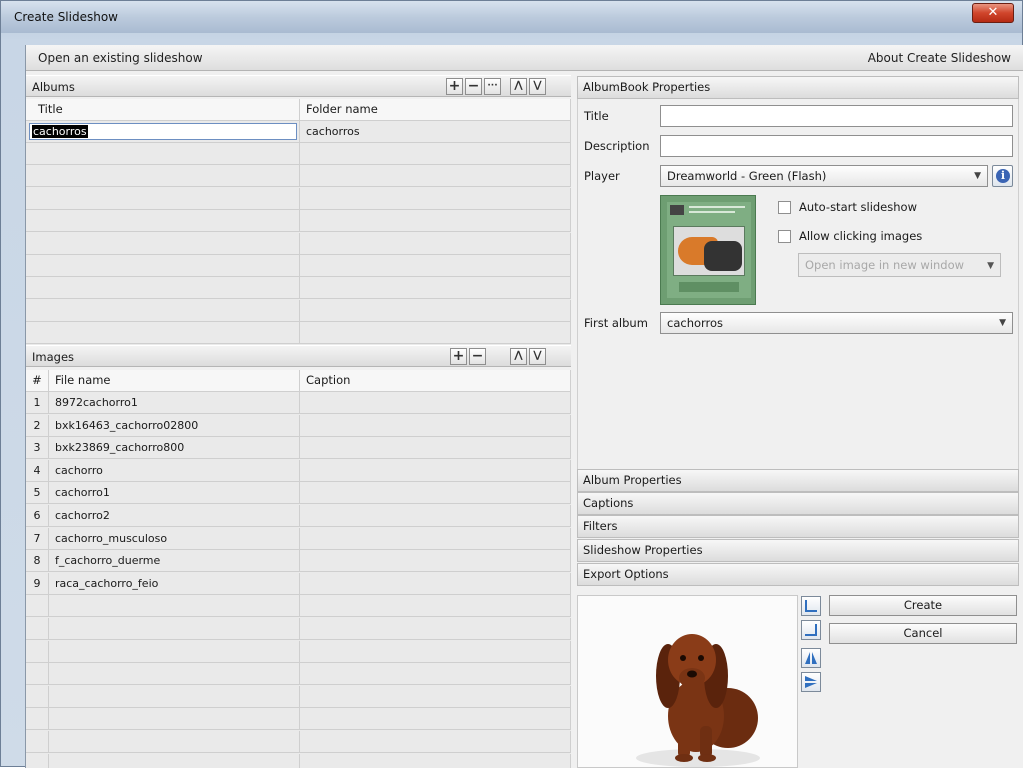  Describe the element at coordinates (174, 561) in the screenshot. I see `image-file-name-cell: f_cachorro_duerme` at that location.